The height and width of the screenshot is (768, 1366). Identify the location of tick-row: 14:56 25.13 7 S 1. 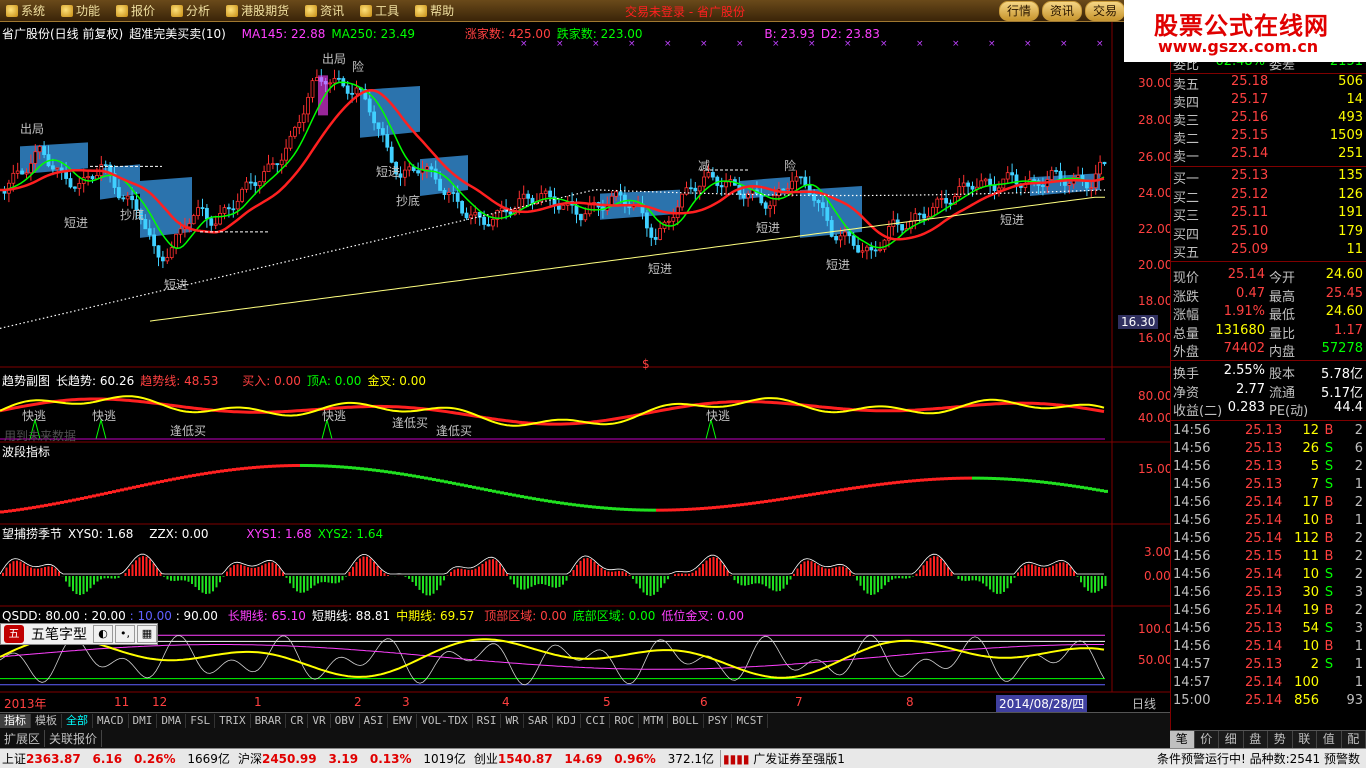
(1268, 486).